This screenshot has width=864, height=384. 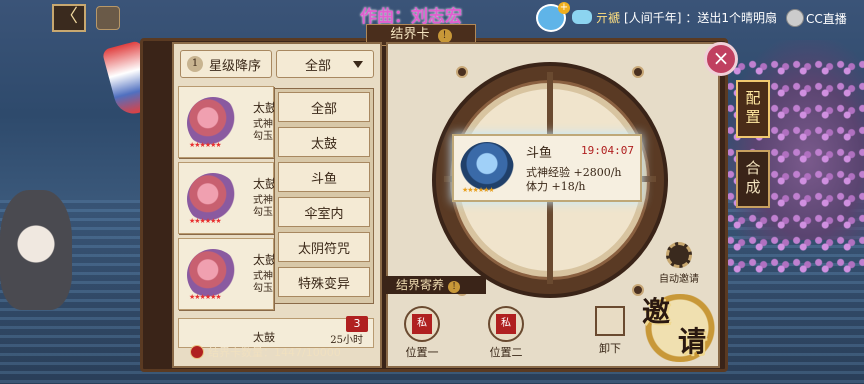 I want to click on tab-synthesize: 合成, so click(x=753, y=179).